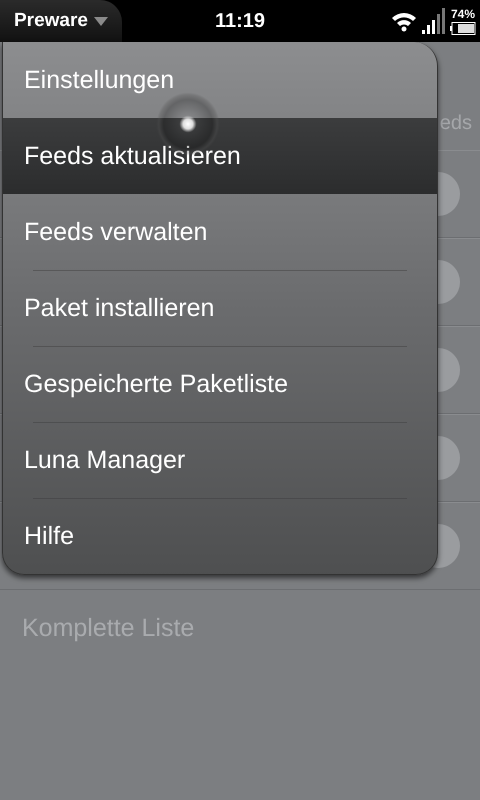 This screenshot has width=480, height=800. Describe the element at coordinates (434, 21) in the screenshot. I see `signal-icon` at that location.